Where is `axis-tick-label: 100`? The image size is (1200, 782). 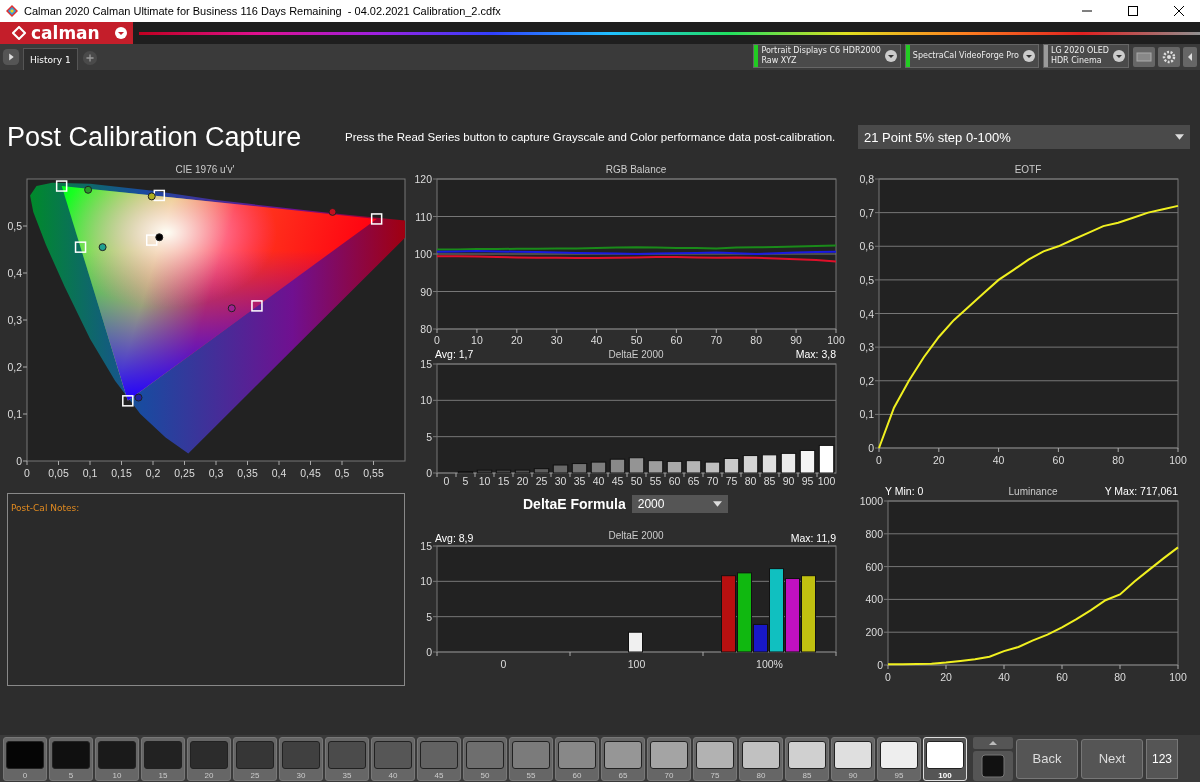
axis-tick-label: 100 is located at coordinates (836, 340).